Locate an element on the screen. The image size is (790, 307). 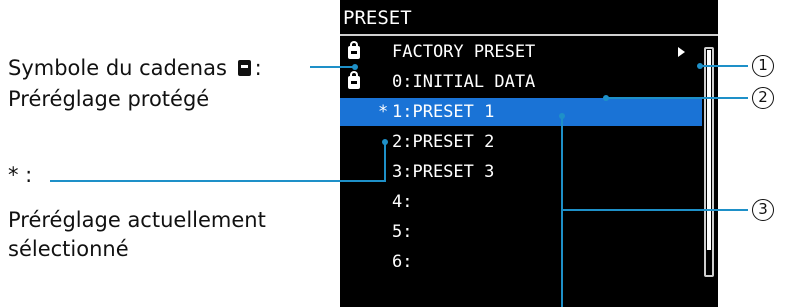
callout-number-3: 3 is located at coordinates (763, 210).